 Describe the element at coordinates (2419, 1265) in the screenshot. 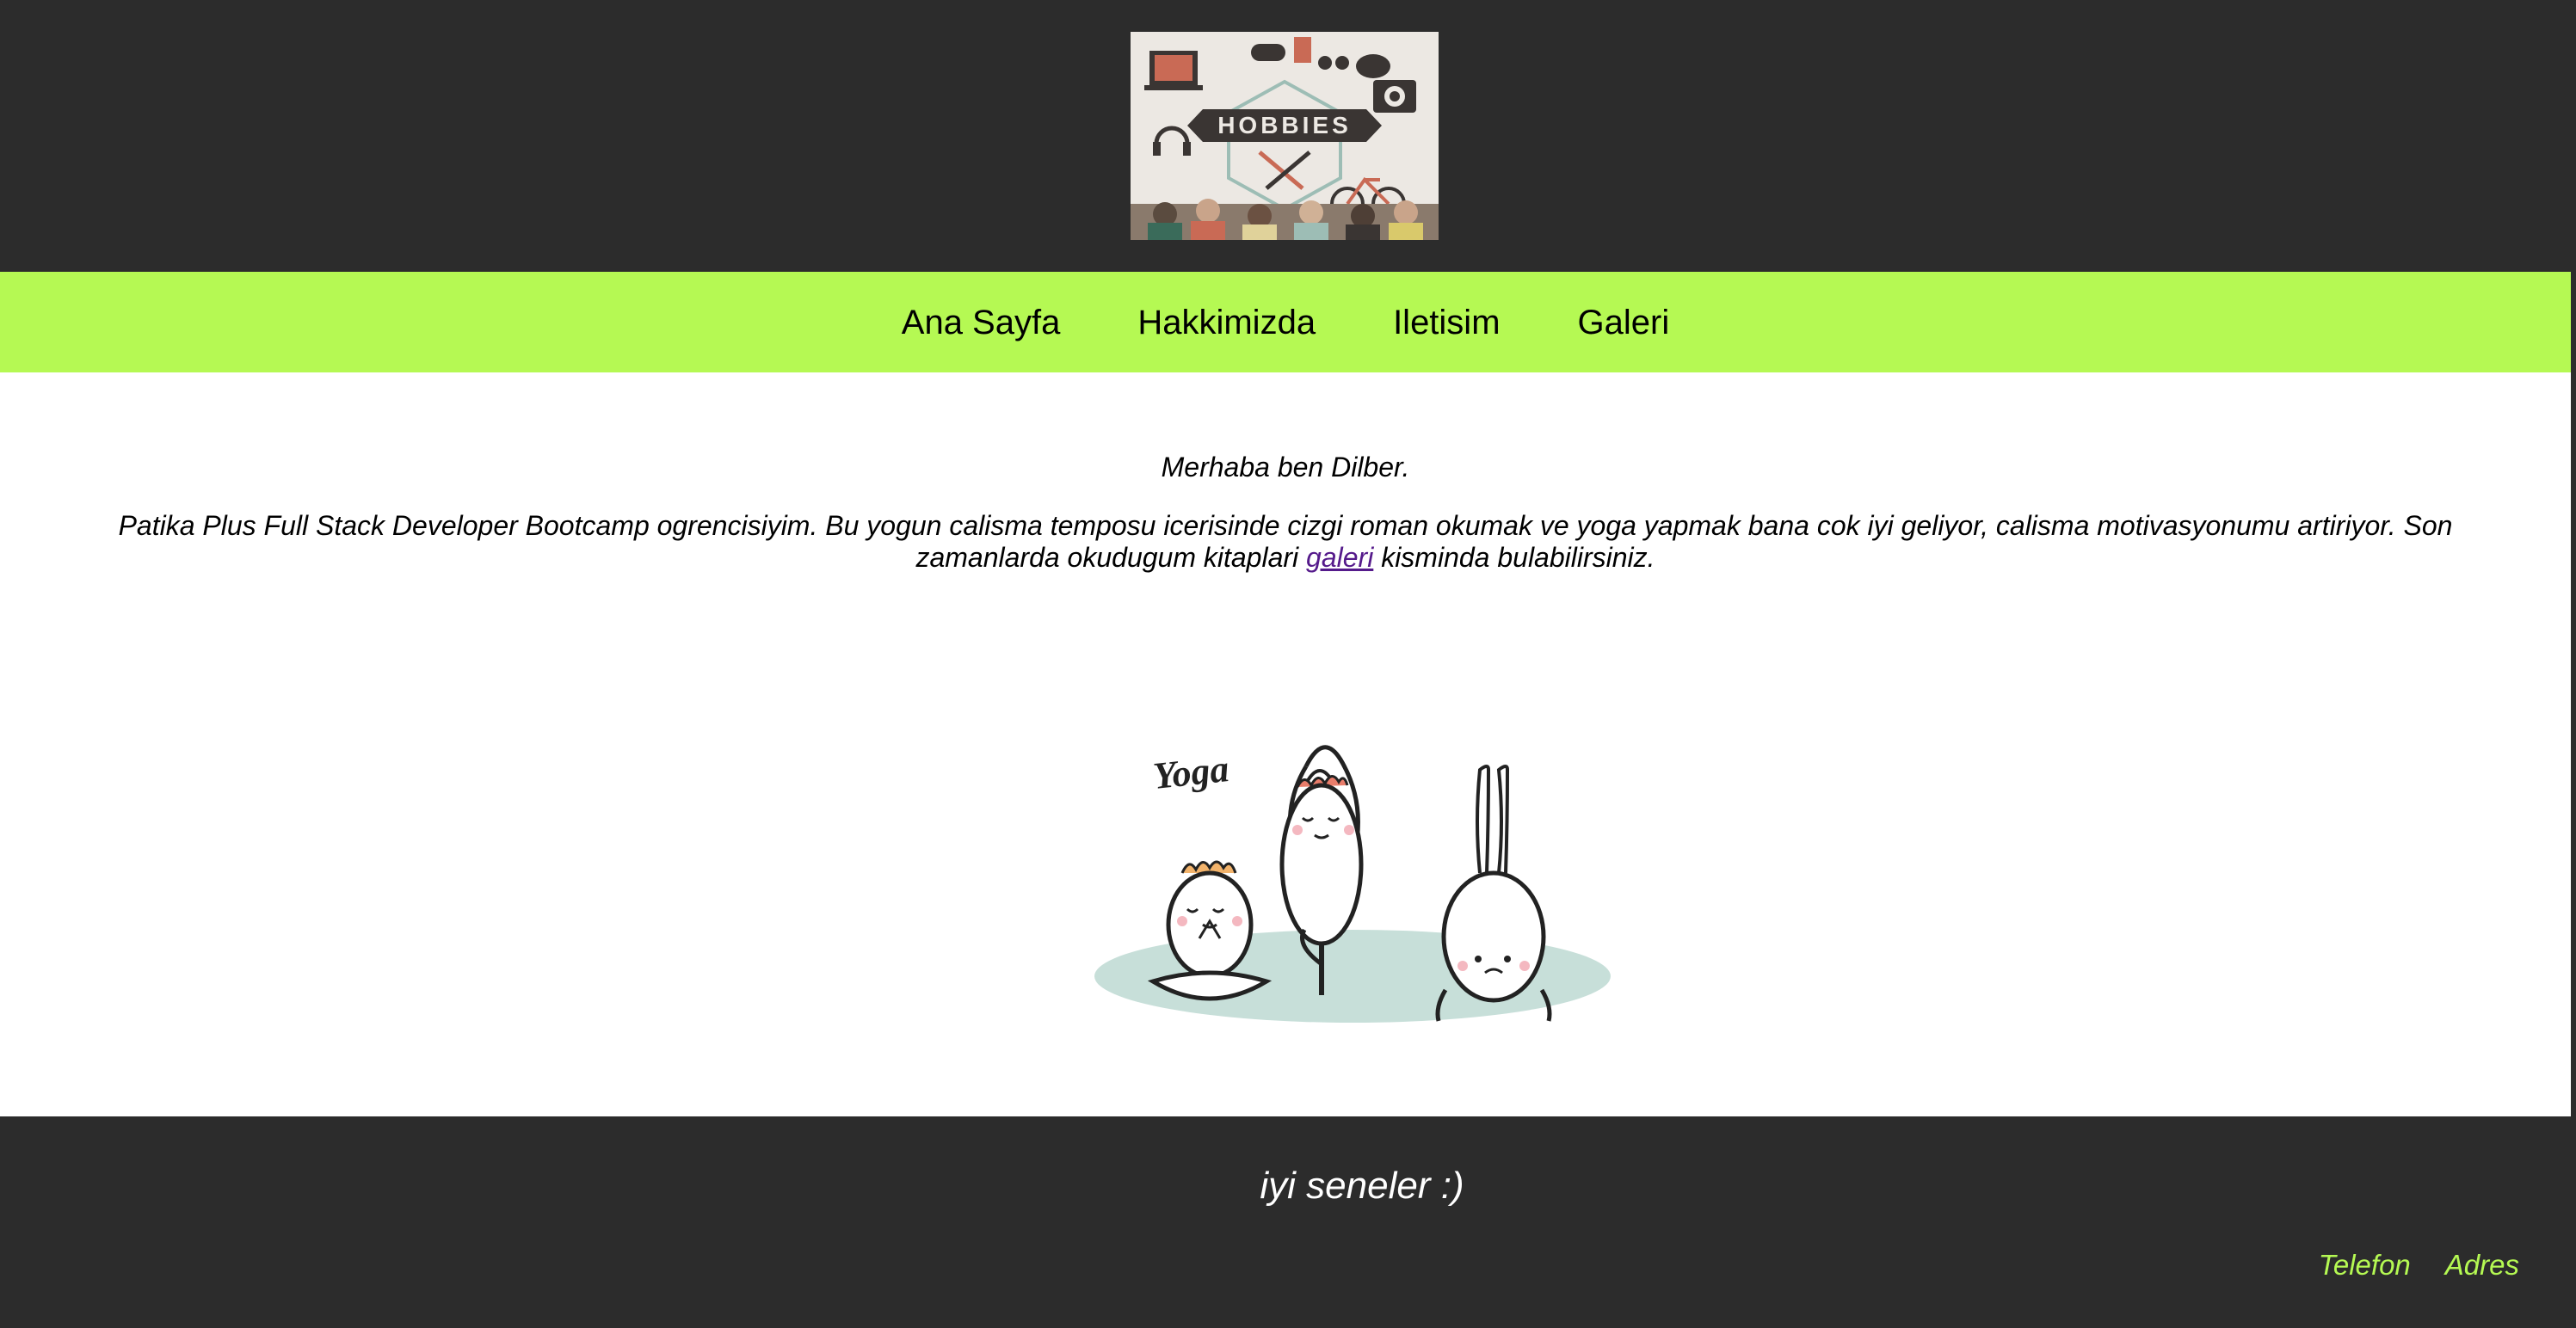

I see `footer-links: Telefon Adres` at that location.